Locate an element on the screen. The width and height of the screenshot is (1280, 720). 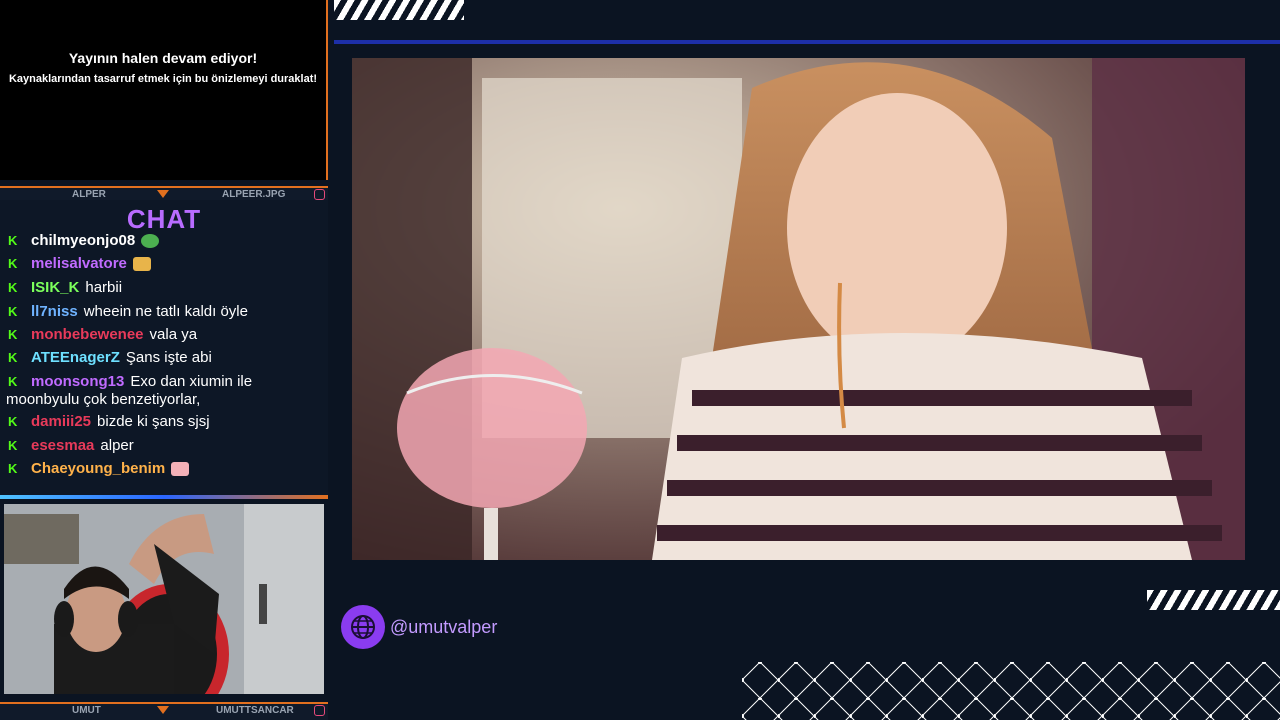
chat-text: bizde ki şans sjsj is located at coordinates (153, 421).